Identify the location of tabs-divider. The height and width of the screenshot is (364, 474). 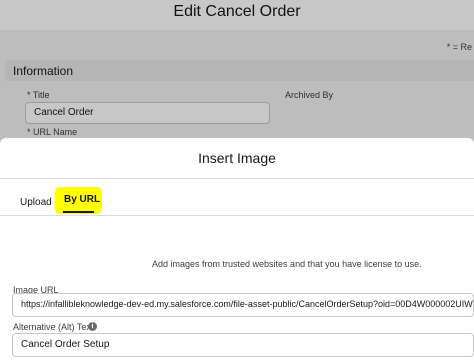
(237, 215).